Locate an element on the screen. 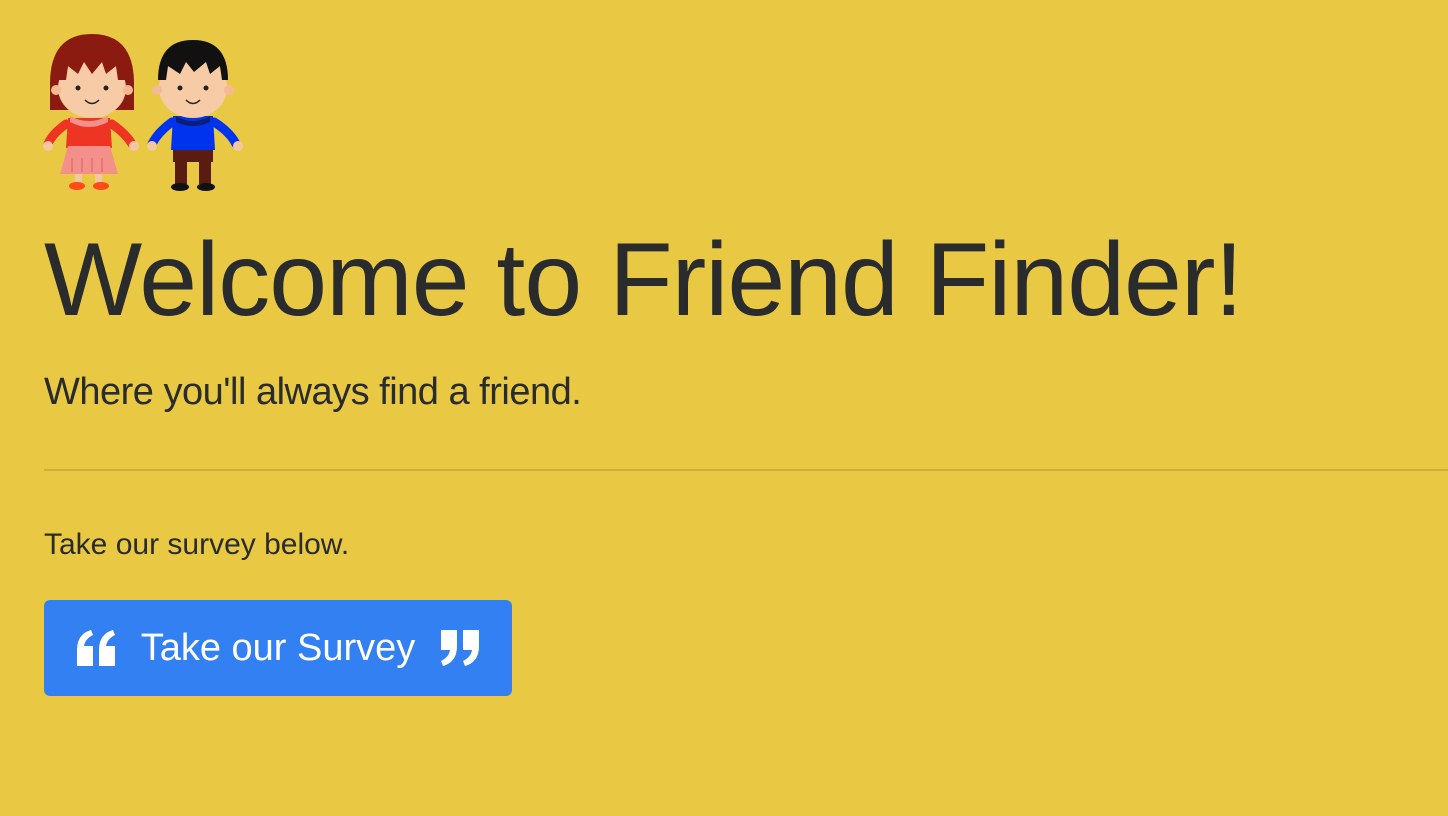 The height and width of the screenshot is (816, 1448). two-kids-icon is located at coordinates (143, 112).